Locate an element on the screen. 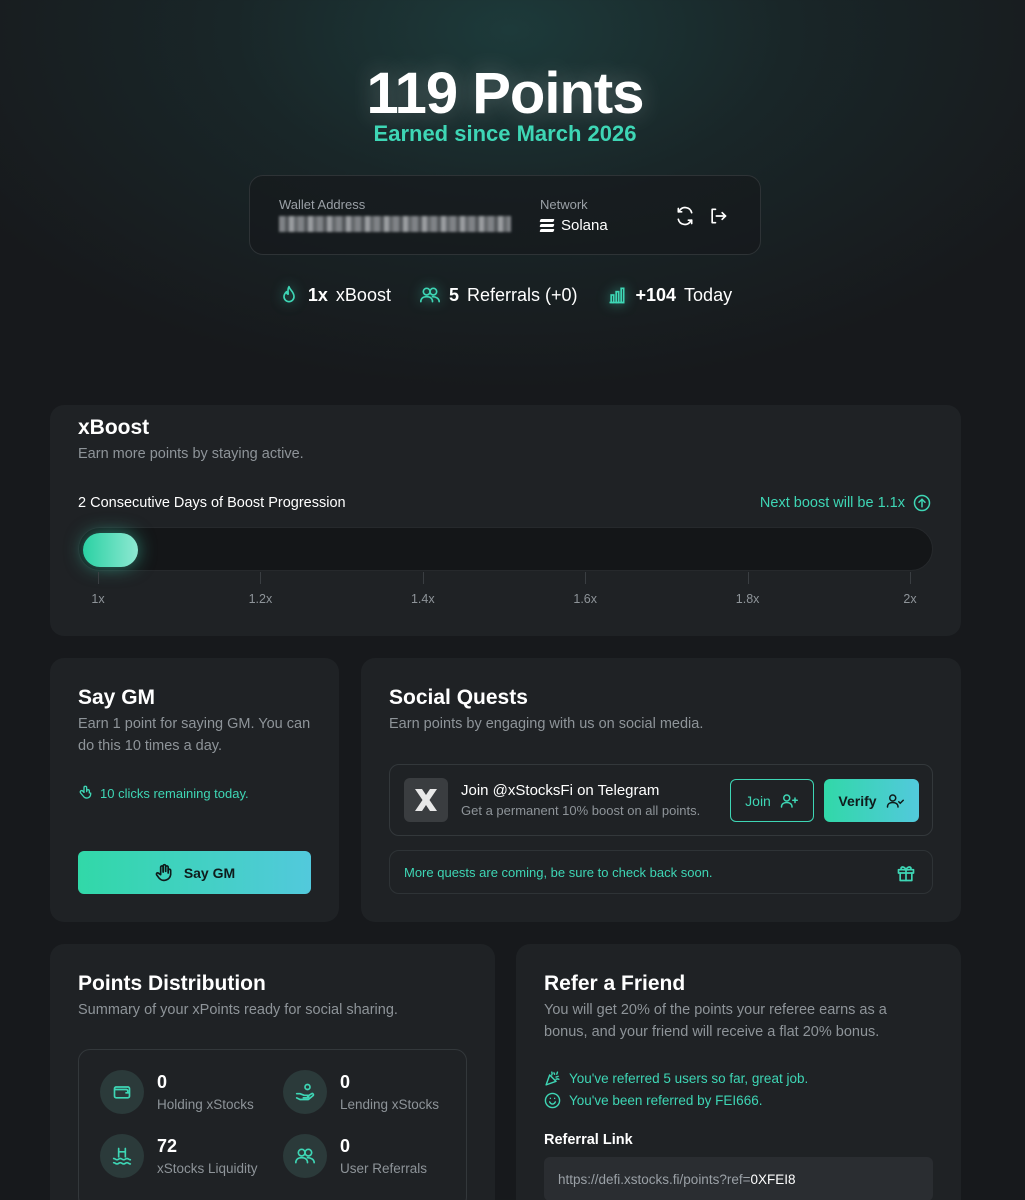 The image size is (1025, 1200). referrals-label: Referrals (+0) is located at coordinates (522, 294).